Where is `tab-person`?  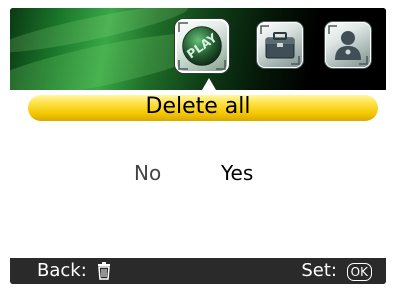
tab-person is located at coordinates (348, 45).